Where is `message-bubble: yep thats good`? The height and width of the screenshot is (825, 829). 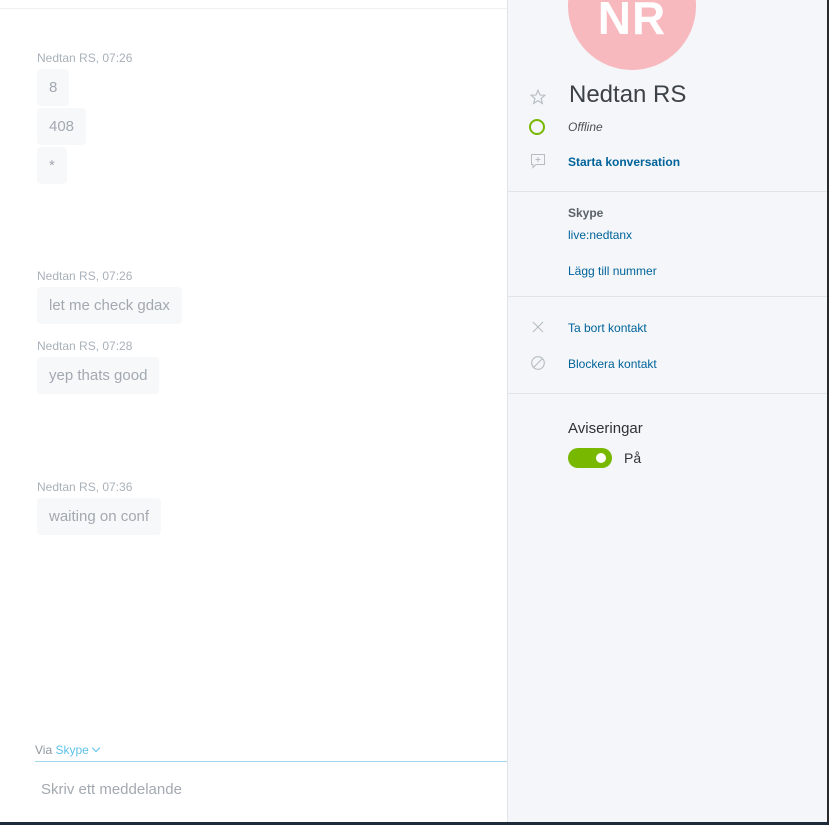 message-bubble: yep thats good is located at coordinates (98, 375).